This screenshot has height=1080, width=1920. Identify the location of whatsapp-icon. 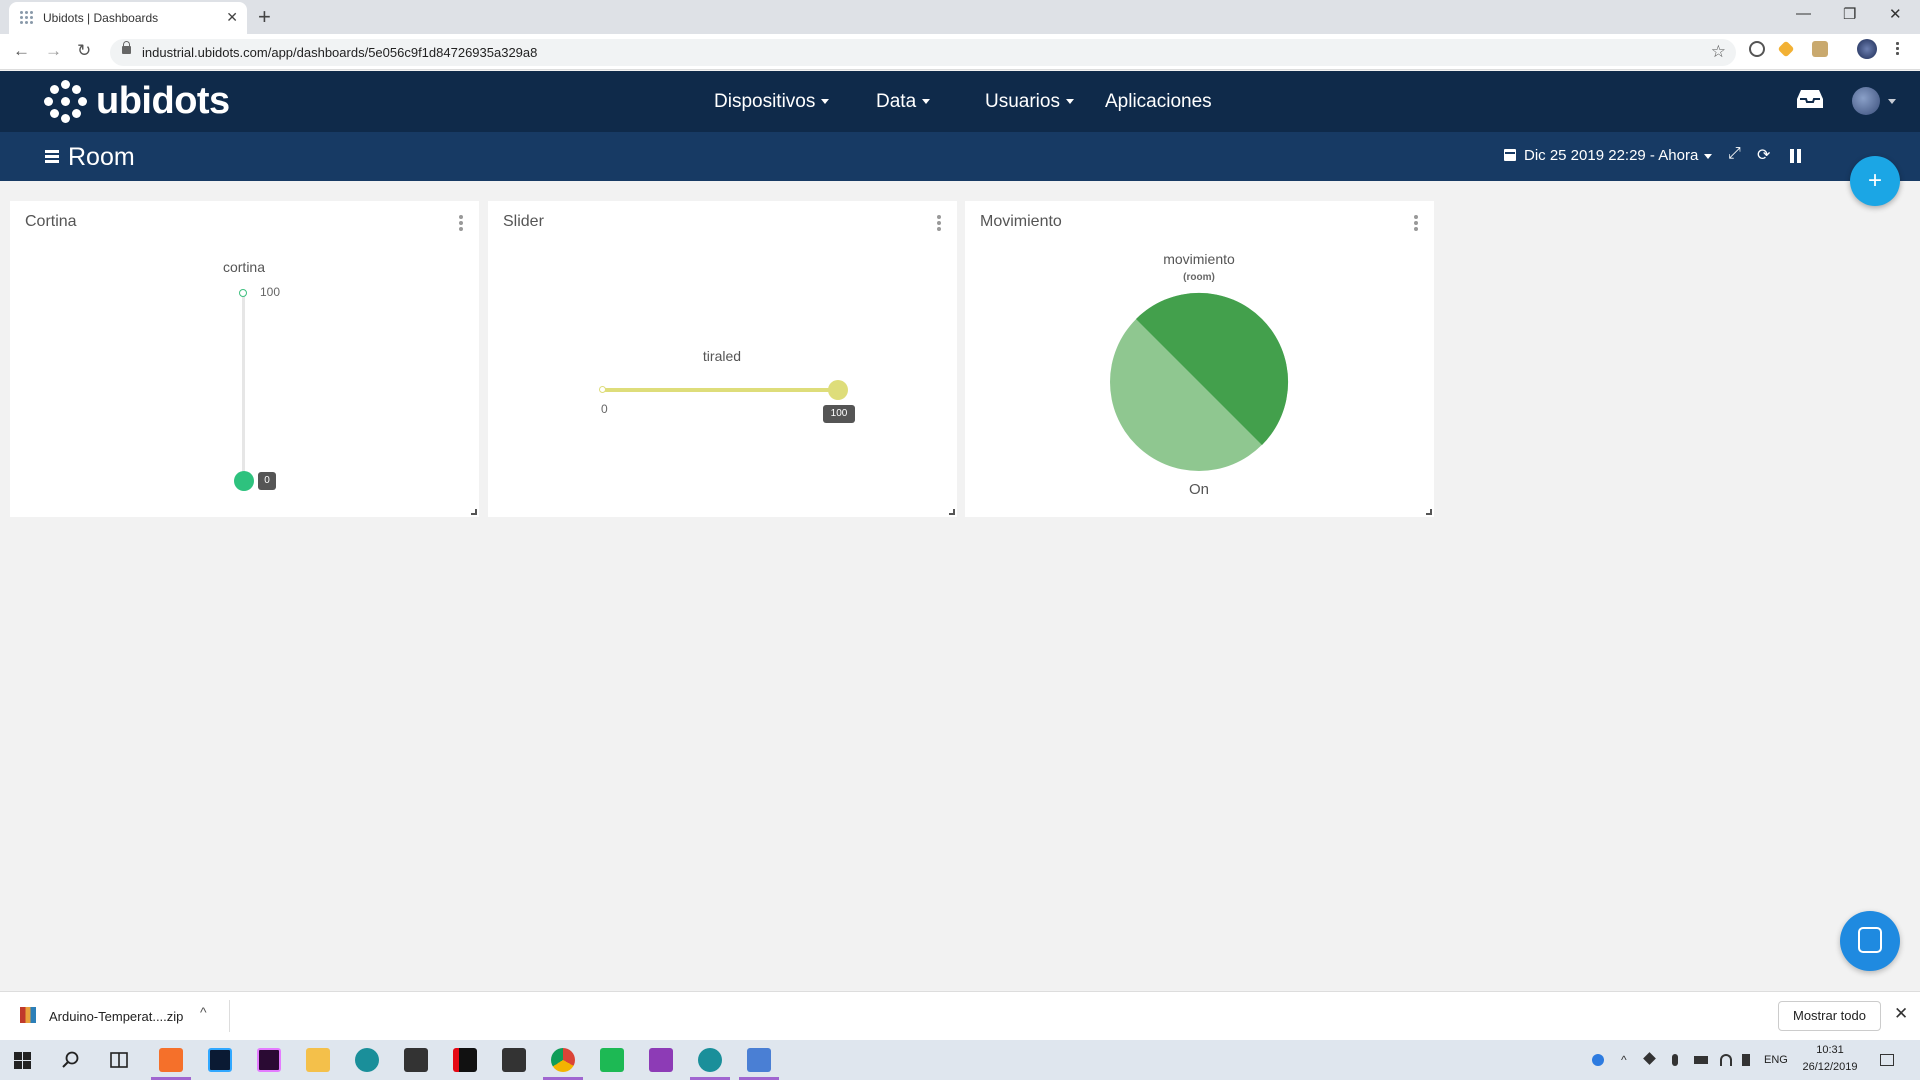
(661, 1060).